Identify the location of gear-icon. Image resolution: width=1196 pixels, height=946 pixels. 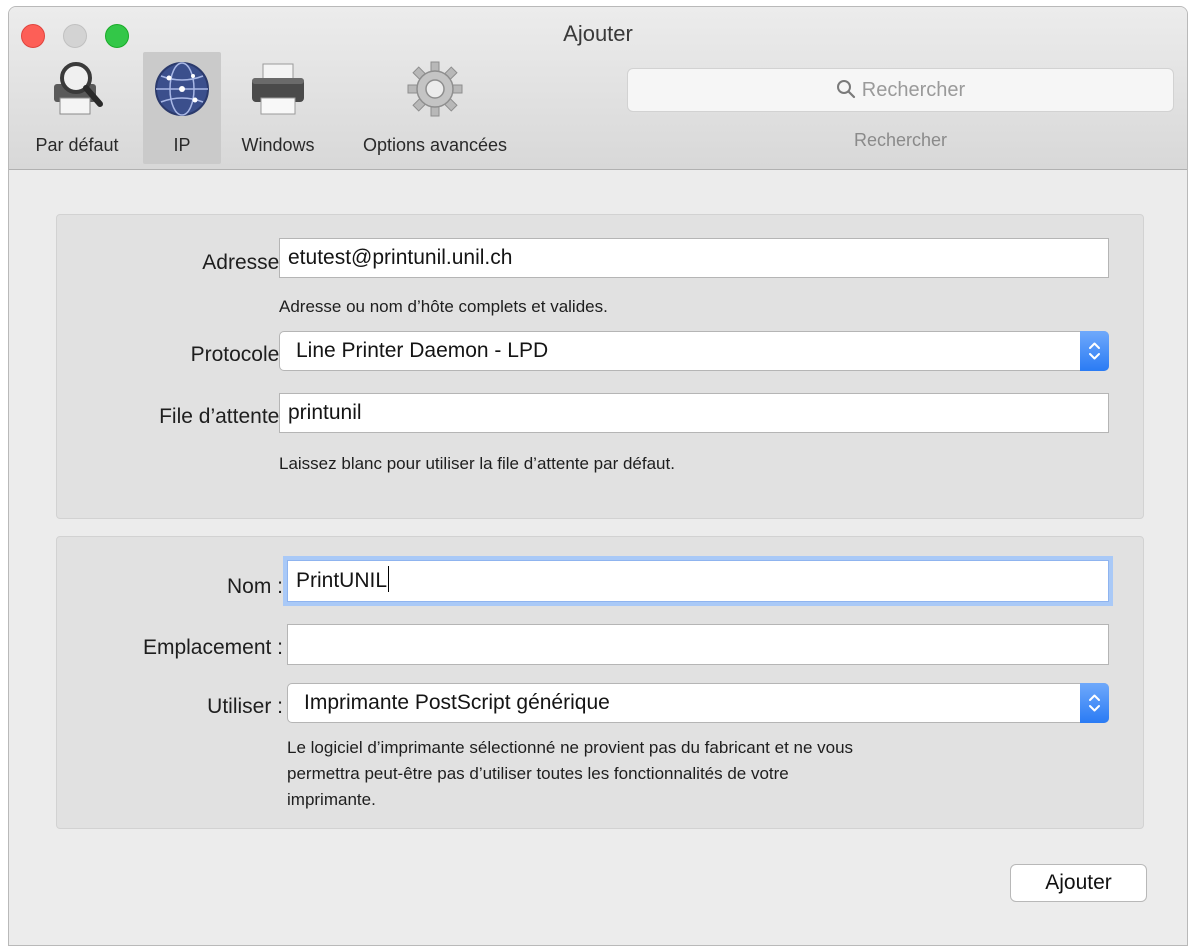
(435, 89).